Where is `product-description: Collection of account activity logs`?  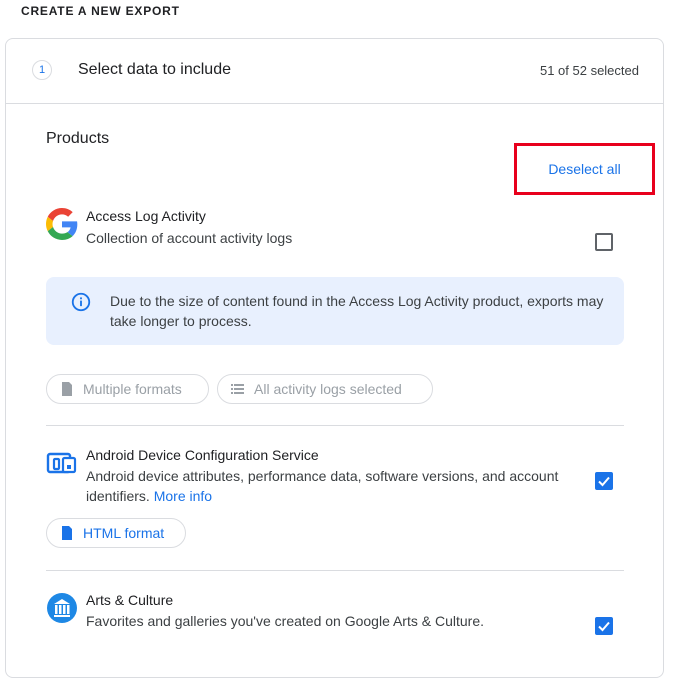 product-description: Collection of account activity logs is located at coordinates (189, 238).